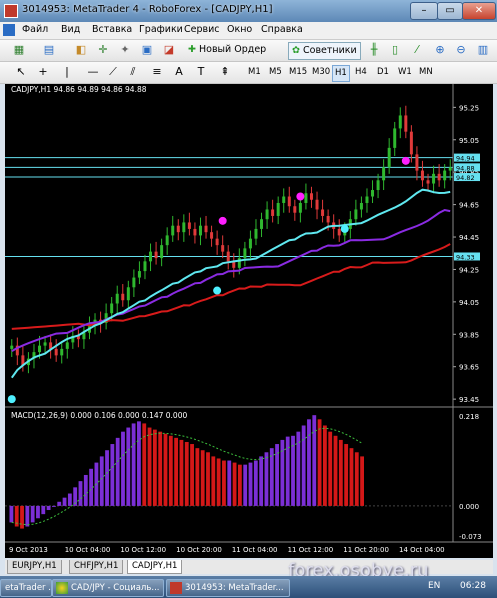 This screenshot has width=497, height=598. What do you see at coordinates (81, 50) in the screenshot?
I see `market-watch-icon: ◧` at bounding box center [81, 50].